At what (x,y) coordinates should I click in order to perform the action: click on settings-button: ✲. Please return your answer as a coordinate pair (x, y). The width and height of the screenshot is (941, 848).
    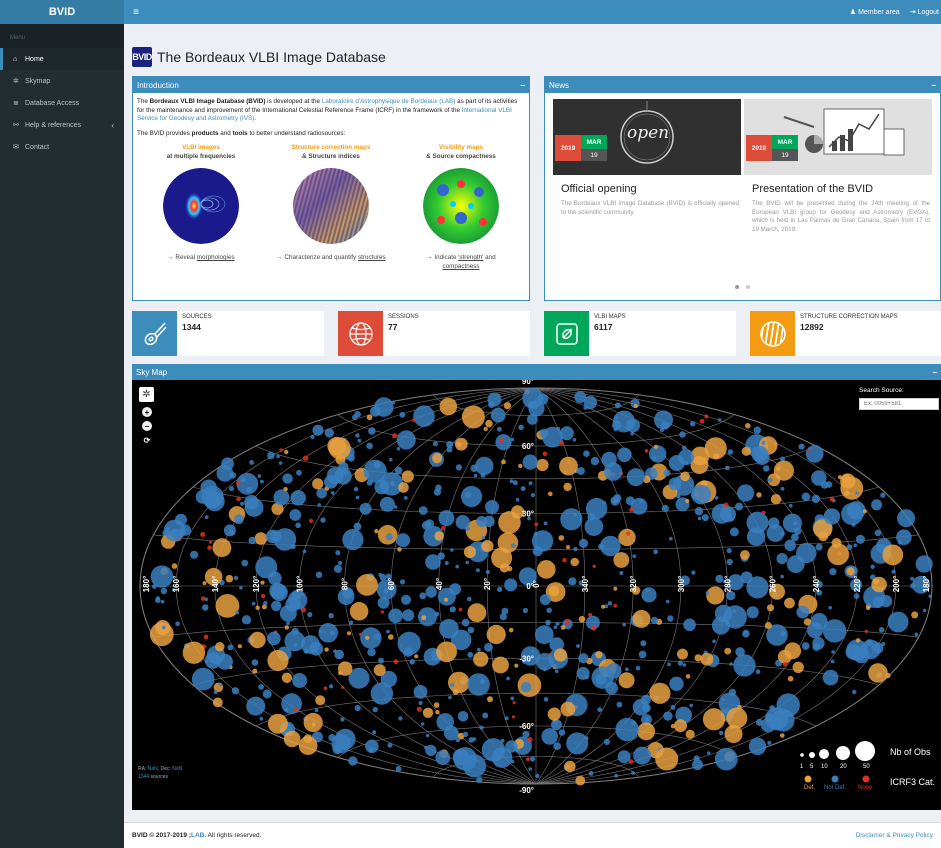
    Looking at the image, I should click on (146, 394).